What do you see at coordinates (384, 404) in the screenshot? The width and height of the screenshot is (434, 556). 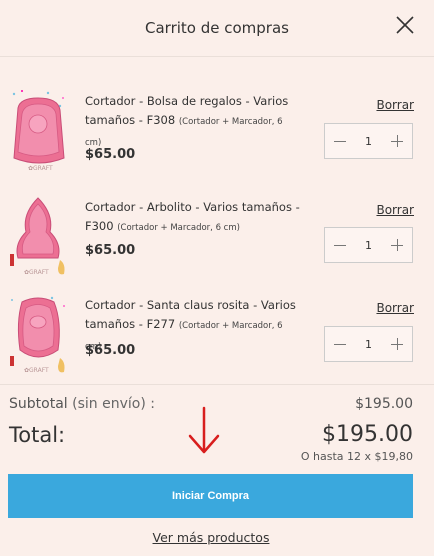 I see `subtotal-value: $195.00` at bounding box center [384, 404].